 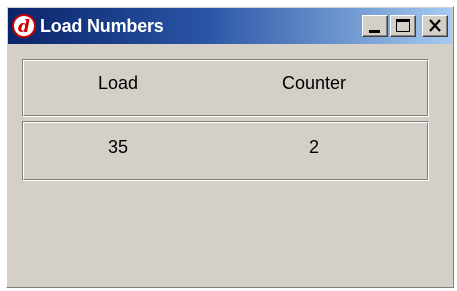 What do you see at coordinates (313, 147) in the screenshot?
I see `cell-counter-value: 2` at bounding box center [313, 147].